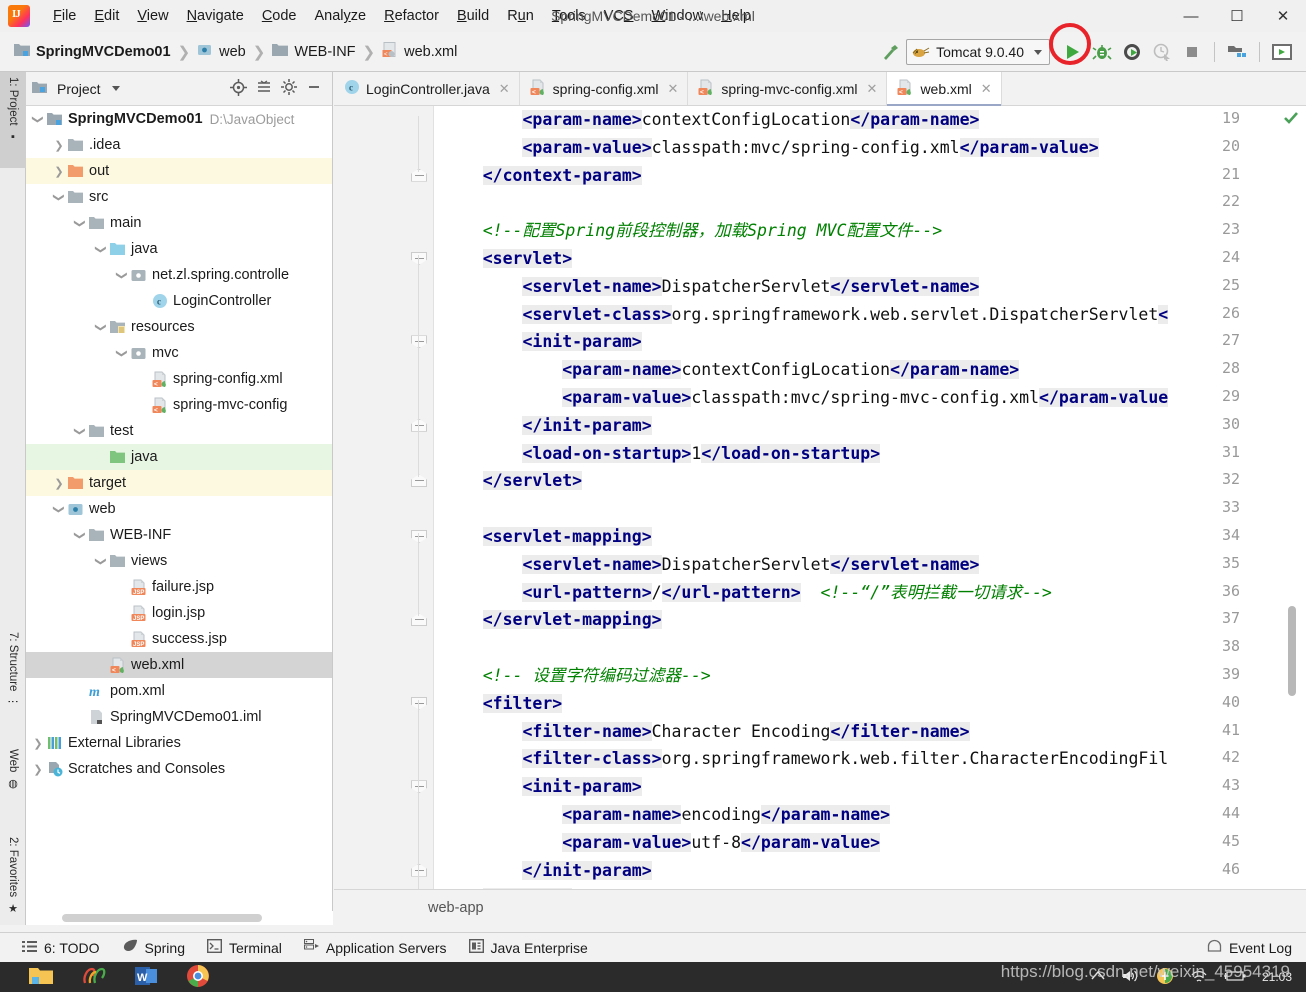 This screenshot has width=1306, height=992. I want to click on photos-icon, so click(94, 977).